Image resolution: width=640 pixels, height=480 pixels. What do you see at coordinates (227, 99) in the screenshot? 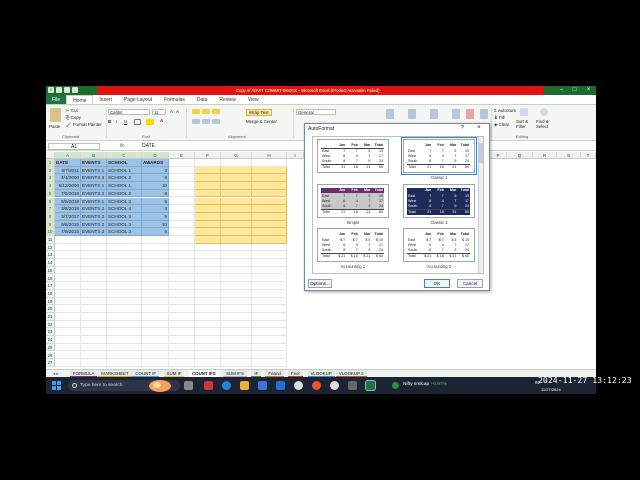
I see `tab-review: Review` at bounding box center [227, 99].